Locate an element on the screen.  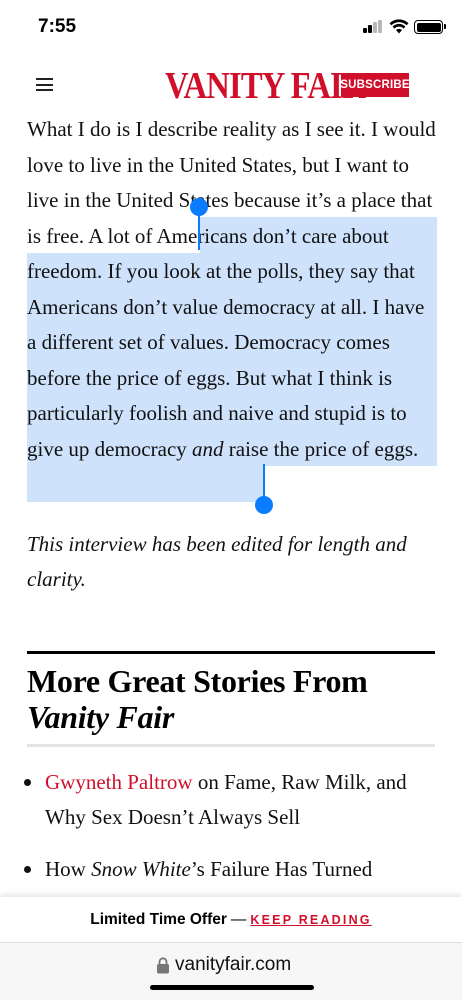
limited-offer-banner: Limited Time Offer — KEEP READING is located at coordinates (231, 919).